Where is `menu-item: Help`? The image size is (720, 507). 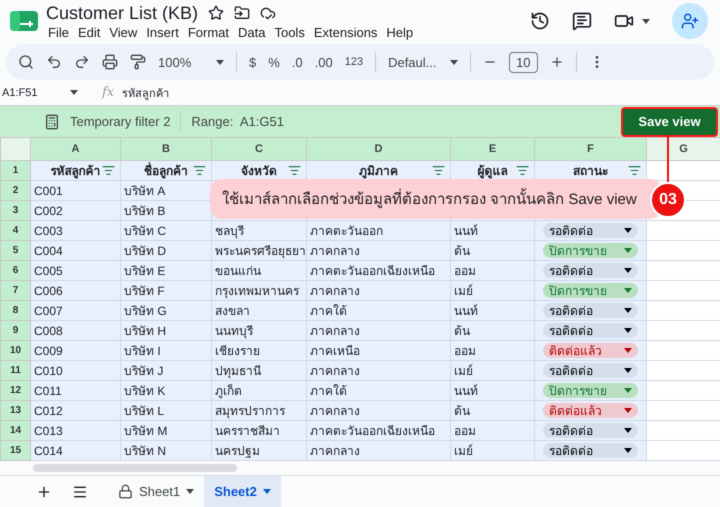
menu-item: Help is located at coordinates (402, 32).